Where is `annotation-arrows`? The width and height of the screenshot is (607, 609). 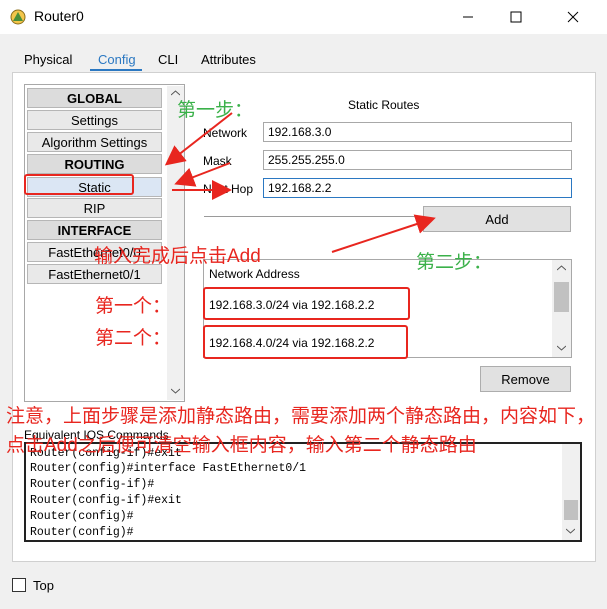 annotation-arrows is located at coordinates (300, 182).